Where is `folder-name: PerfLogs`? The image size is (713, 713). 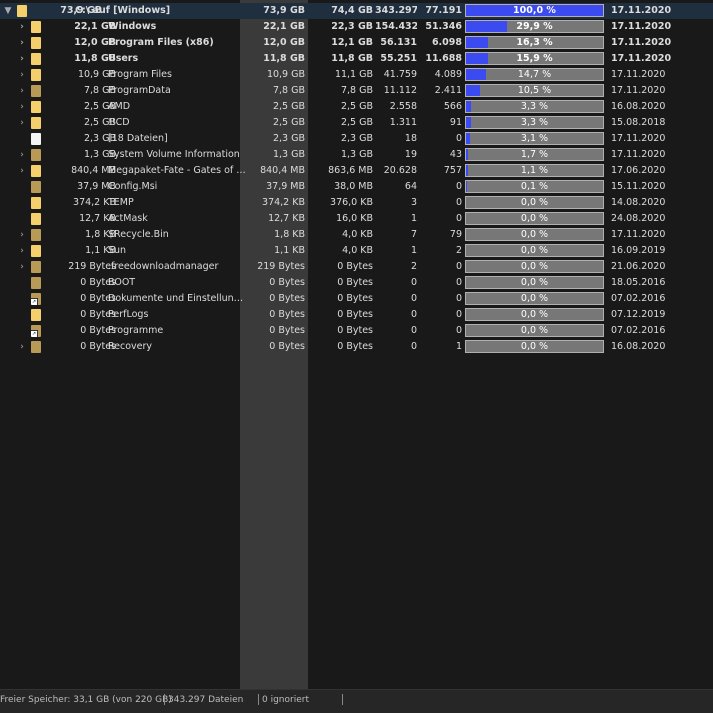 folder-name: PerfLogs is located at coordinates (177, 315).